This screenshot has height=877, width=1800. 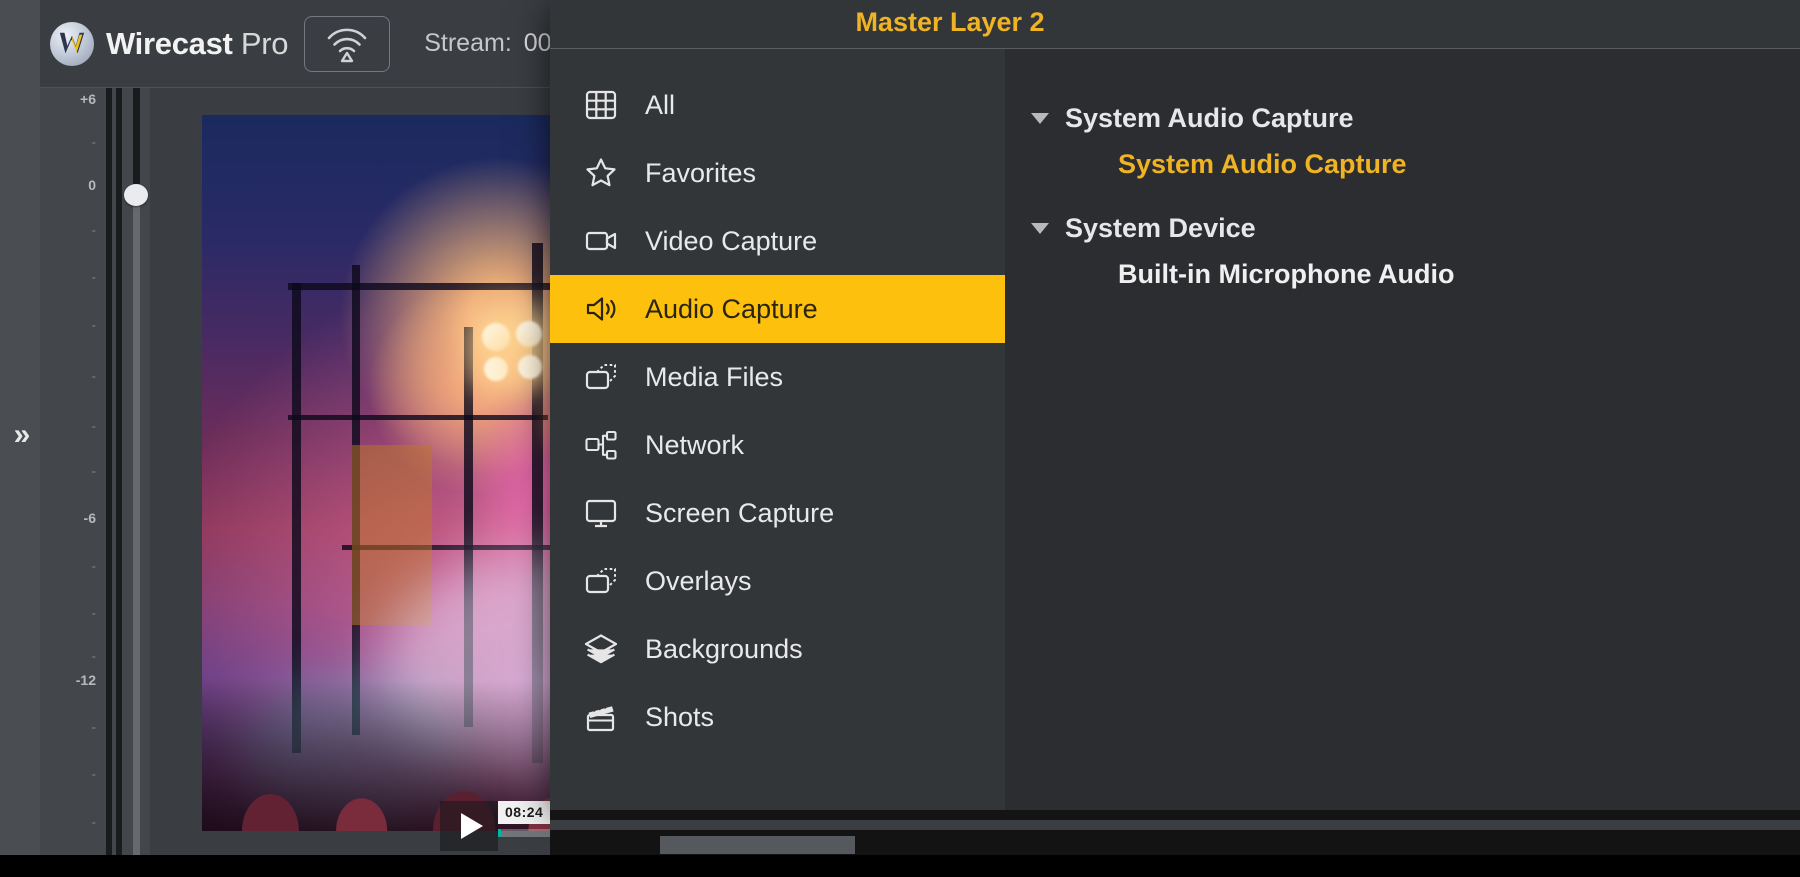 I want to click on sidebar-item-favorites: Favorites, so click(x=777, y=173).